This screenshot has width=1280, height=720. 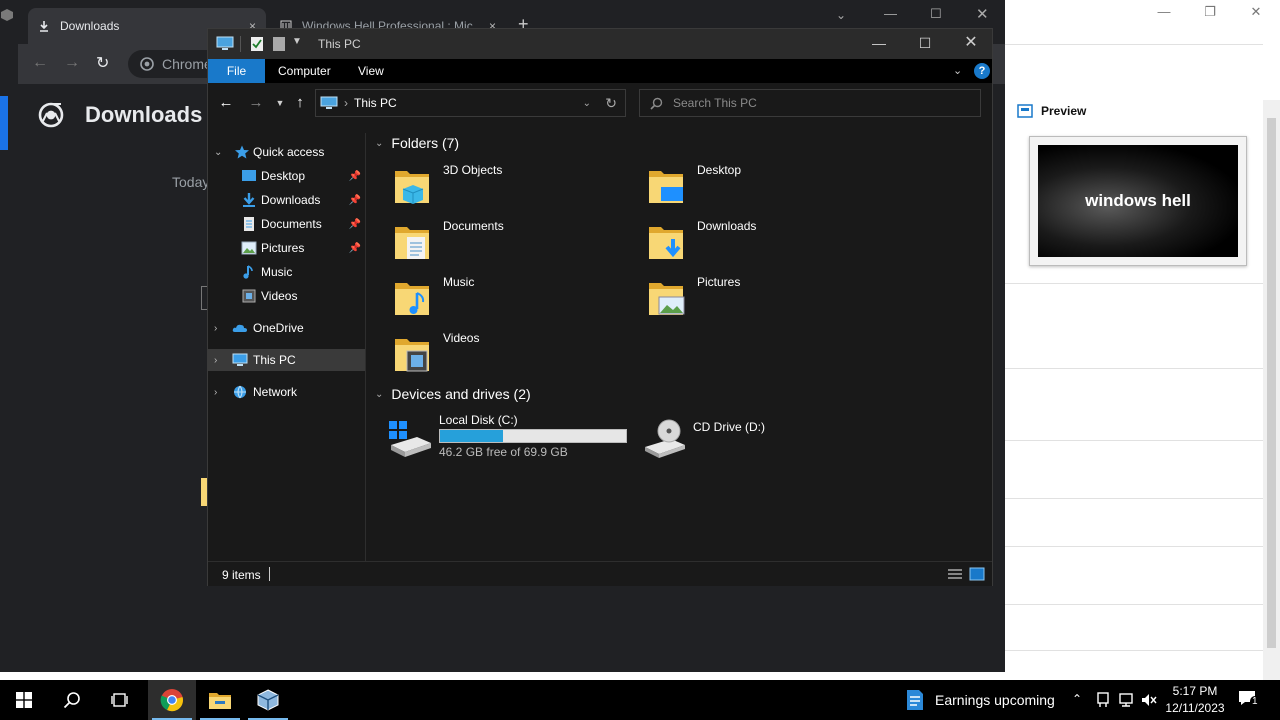 I want to click on up-icon: ↑, so click(x=300, y=103).